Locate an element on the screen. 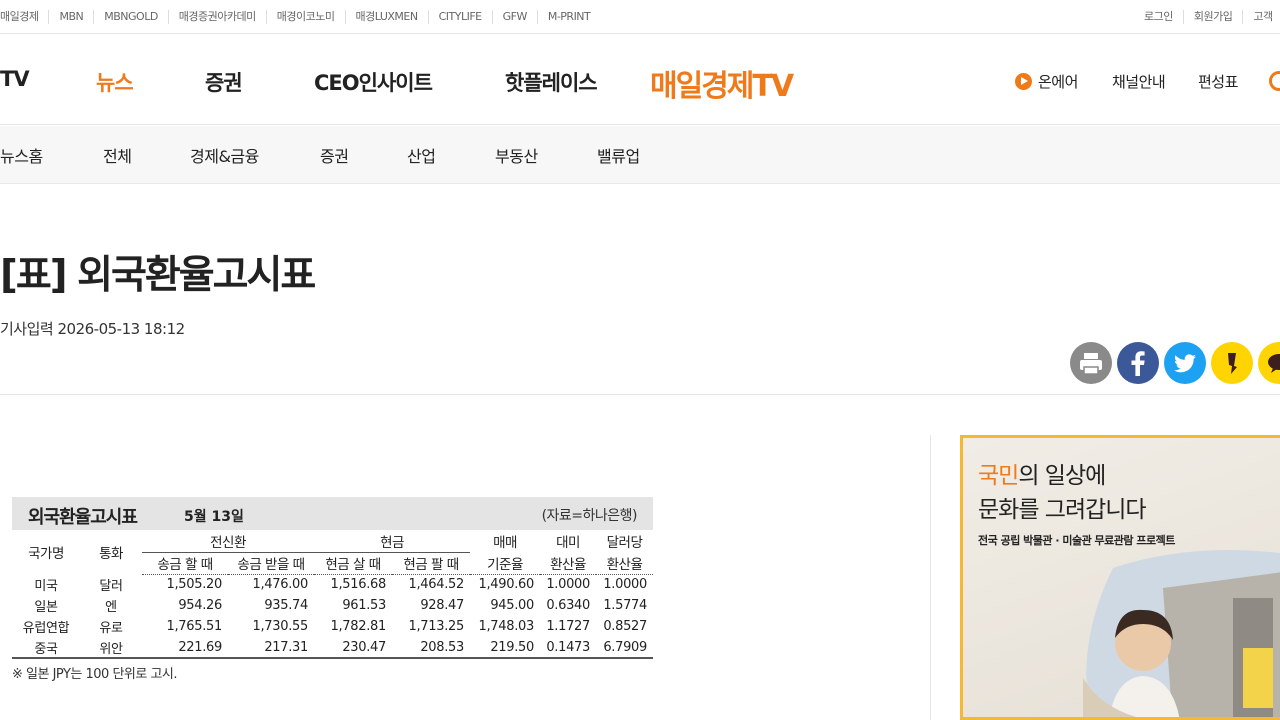  col-per-usd-2: 환산율 is located at coordinates (624, 563).